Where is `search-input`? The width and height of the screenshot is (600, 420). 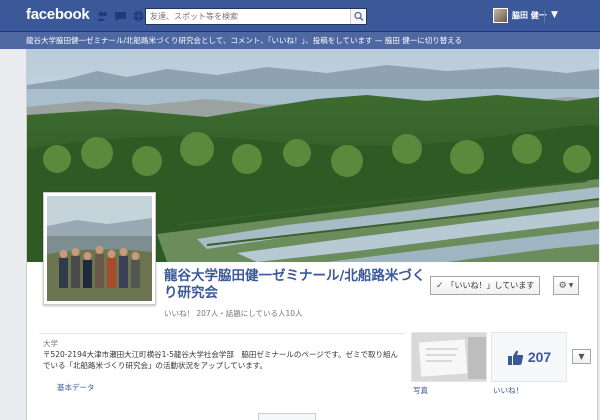 search-input is located at coordinates (246, 16).